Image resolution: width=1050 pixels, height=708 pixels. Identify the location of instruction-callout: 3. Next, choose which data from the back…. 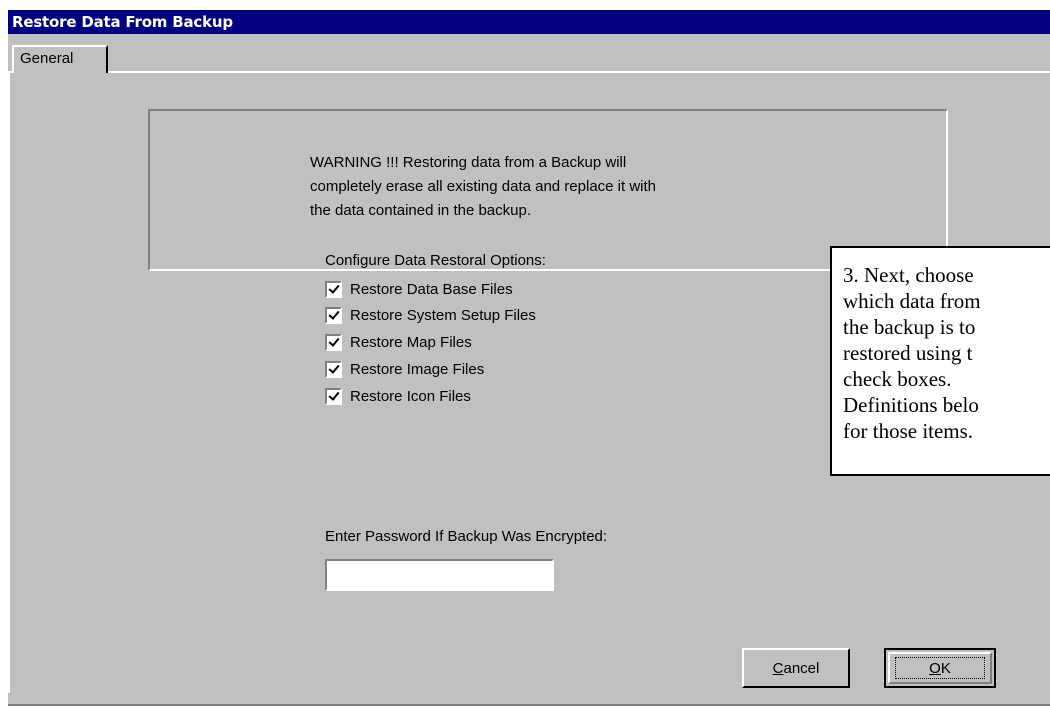
(940, 361).